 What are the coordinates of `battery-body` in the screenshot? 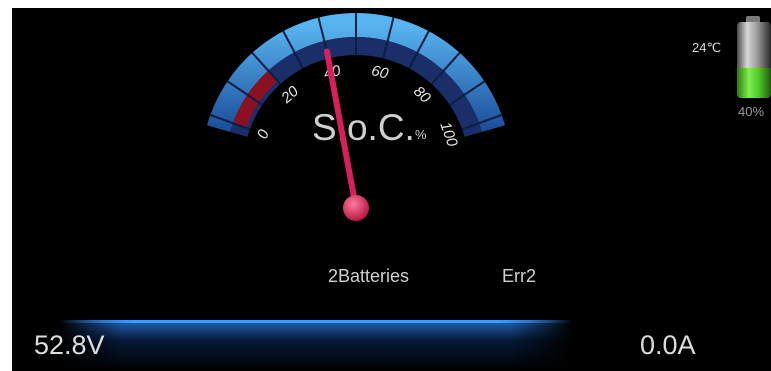 It's located at (754, 60).